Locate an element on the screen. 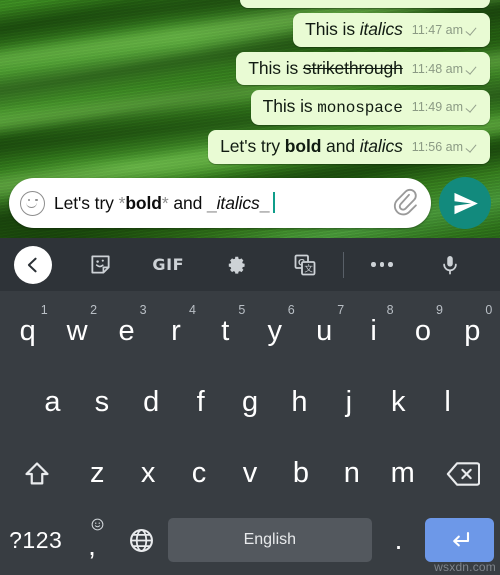 Image resolution: width=500 pixels, height=575 pixels. translate-icon: G 文 is located at coordinates (305, 264).